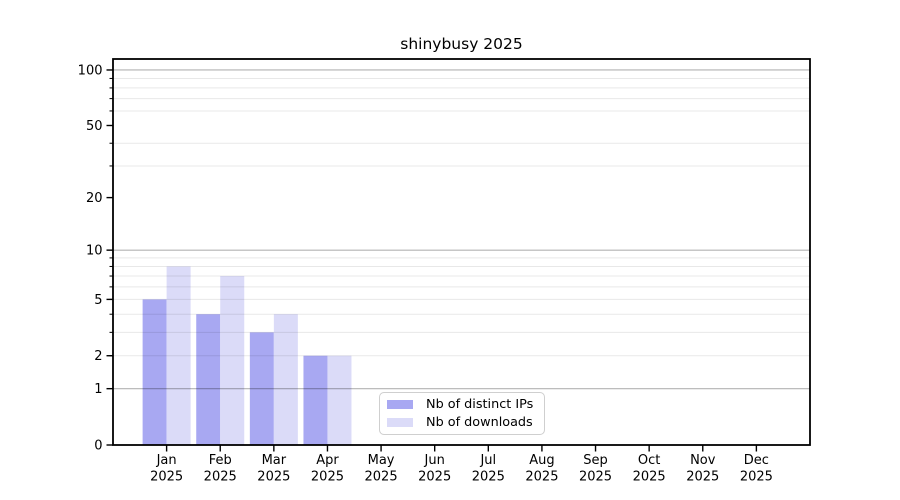  What do you see at coordinates (339, 400) in the screenshot?
I see `bar-downloads-apr` at bounding box center [339, 400].